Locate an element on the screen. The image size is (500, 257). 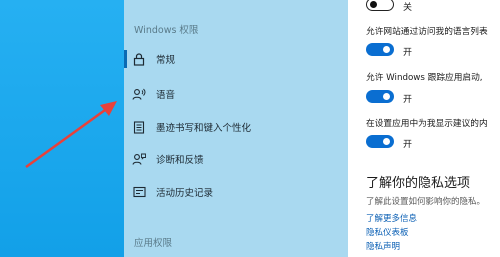
toggle-state-label: 关 is located at coordinates (408, 8).